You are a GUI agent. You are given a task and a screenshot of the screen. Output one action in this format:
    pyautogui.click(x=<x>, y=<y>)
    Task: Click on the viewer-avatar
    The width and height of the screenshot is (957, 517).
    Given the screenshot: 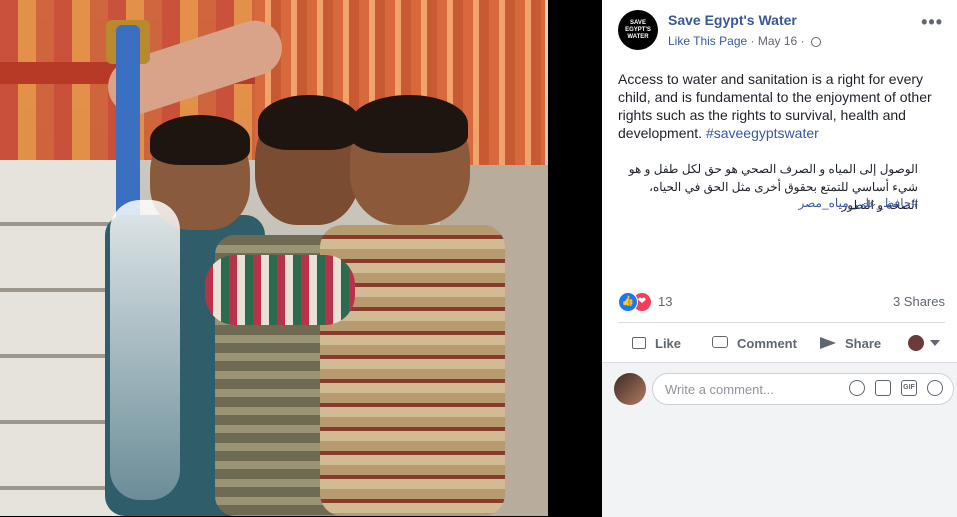 What is the action you would take?
    pyautogui.click(x=916, y=343)
    